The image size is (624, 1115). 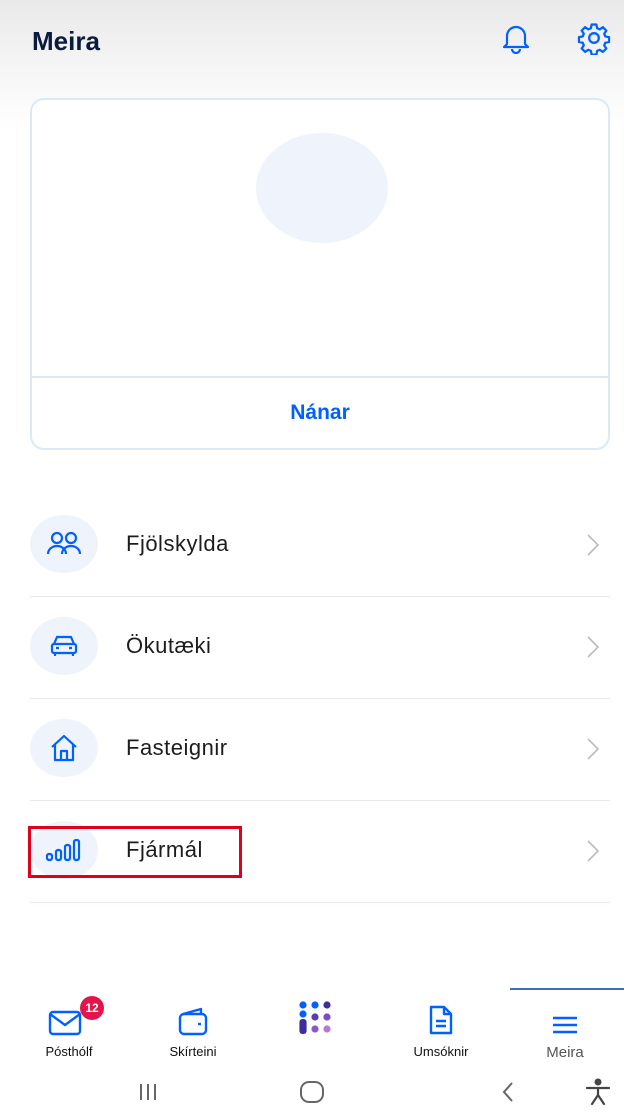 What do you see at coordinates (320, 852) in the screenshot?
I see `menu-item-finances: Fjármál` at bounding box center [320, 852].